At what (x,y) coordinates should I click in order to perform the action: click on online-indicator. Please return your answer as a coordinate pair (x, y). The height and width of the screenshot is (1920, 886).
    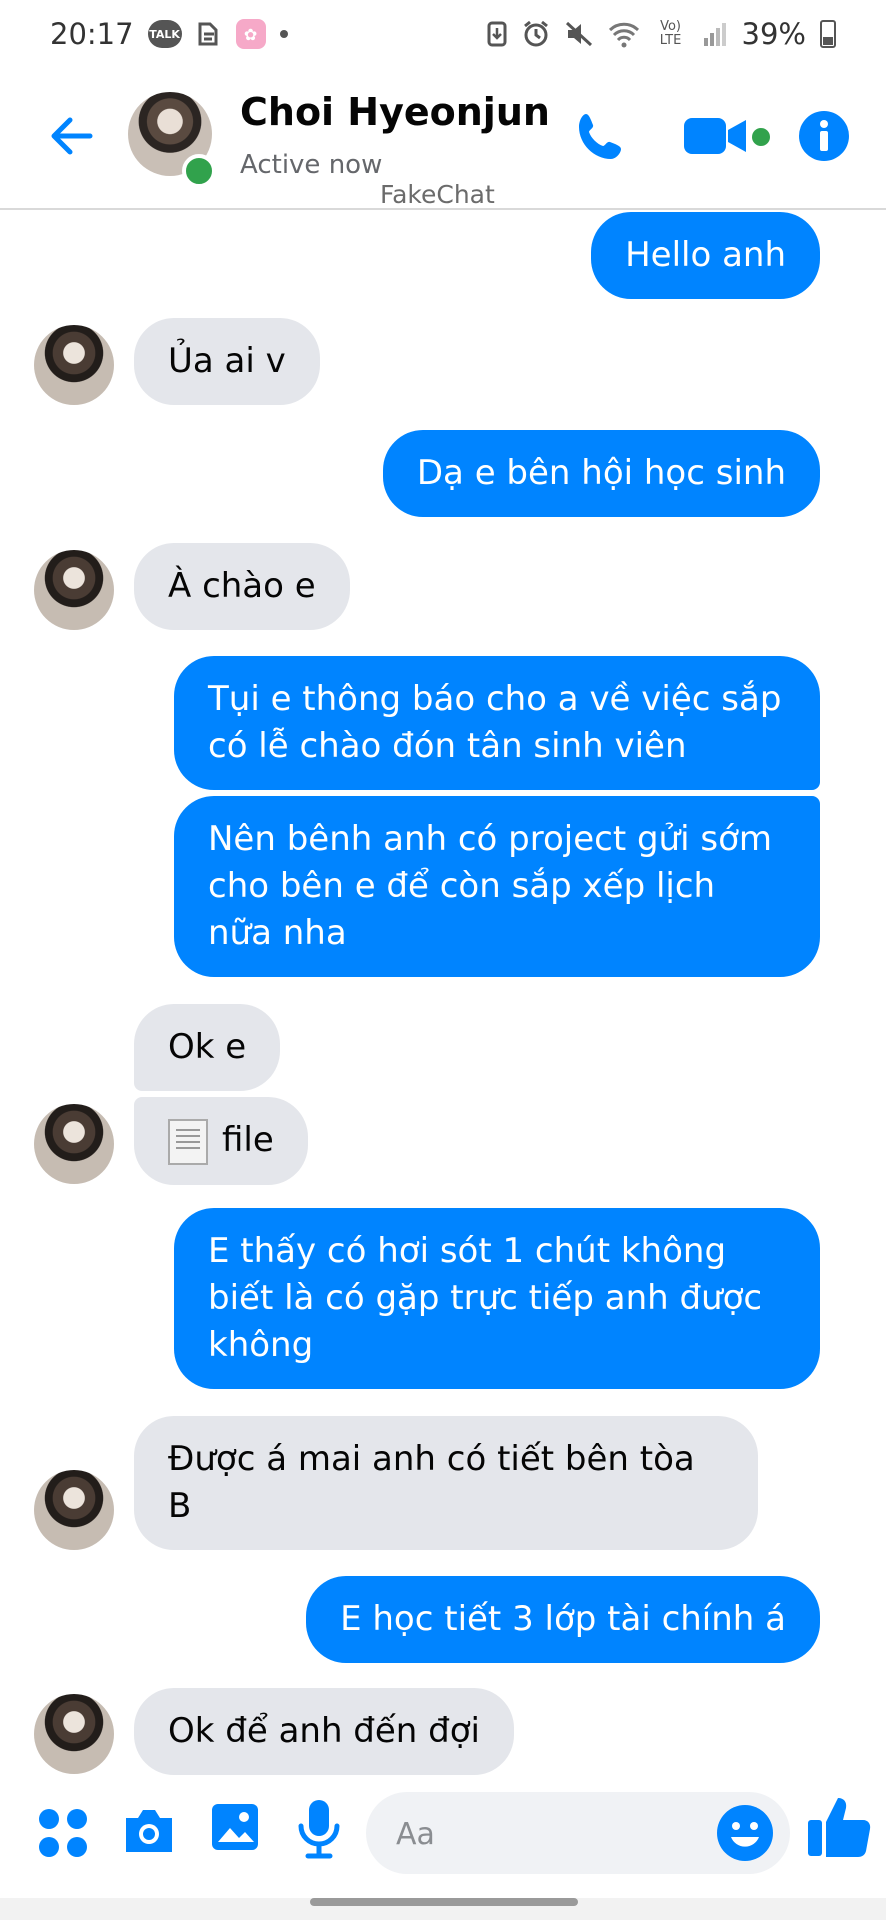
    Looking at the image, I should click on (199, 171).